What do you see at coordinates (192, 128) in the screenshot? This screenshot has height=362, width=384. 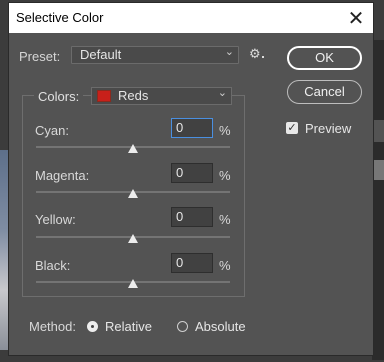 I see `cyan-input: 0` at bounding box center [192, 128].